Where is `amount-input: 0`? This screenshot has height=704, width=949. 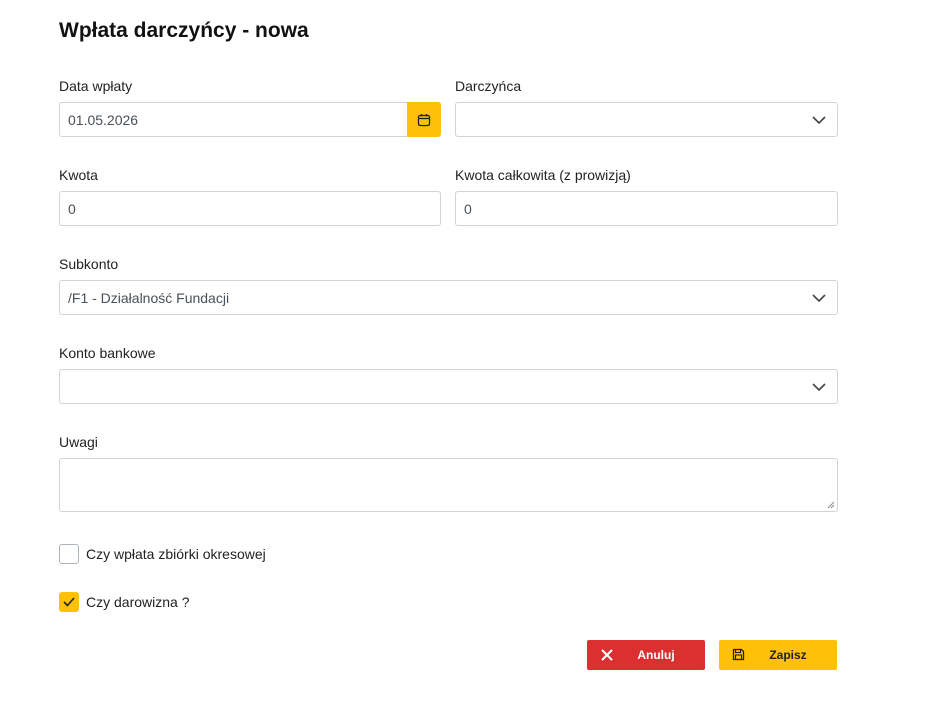
amount-input: 0 is located at coordinates (250, 208).